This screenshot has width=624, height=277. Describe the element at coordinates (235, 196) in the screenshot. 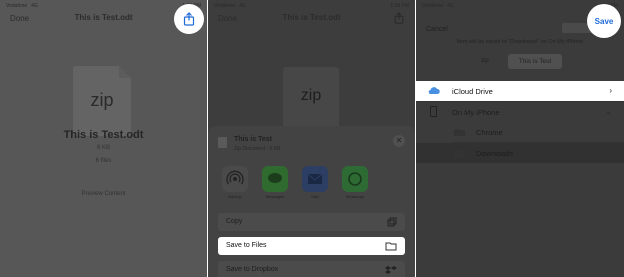

I see `app-label: AirDrop` at that location.